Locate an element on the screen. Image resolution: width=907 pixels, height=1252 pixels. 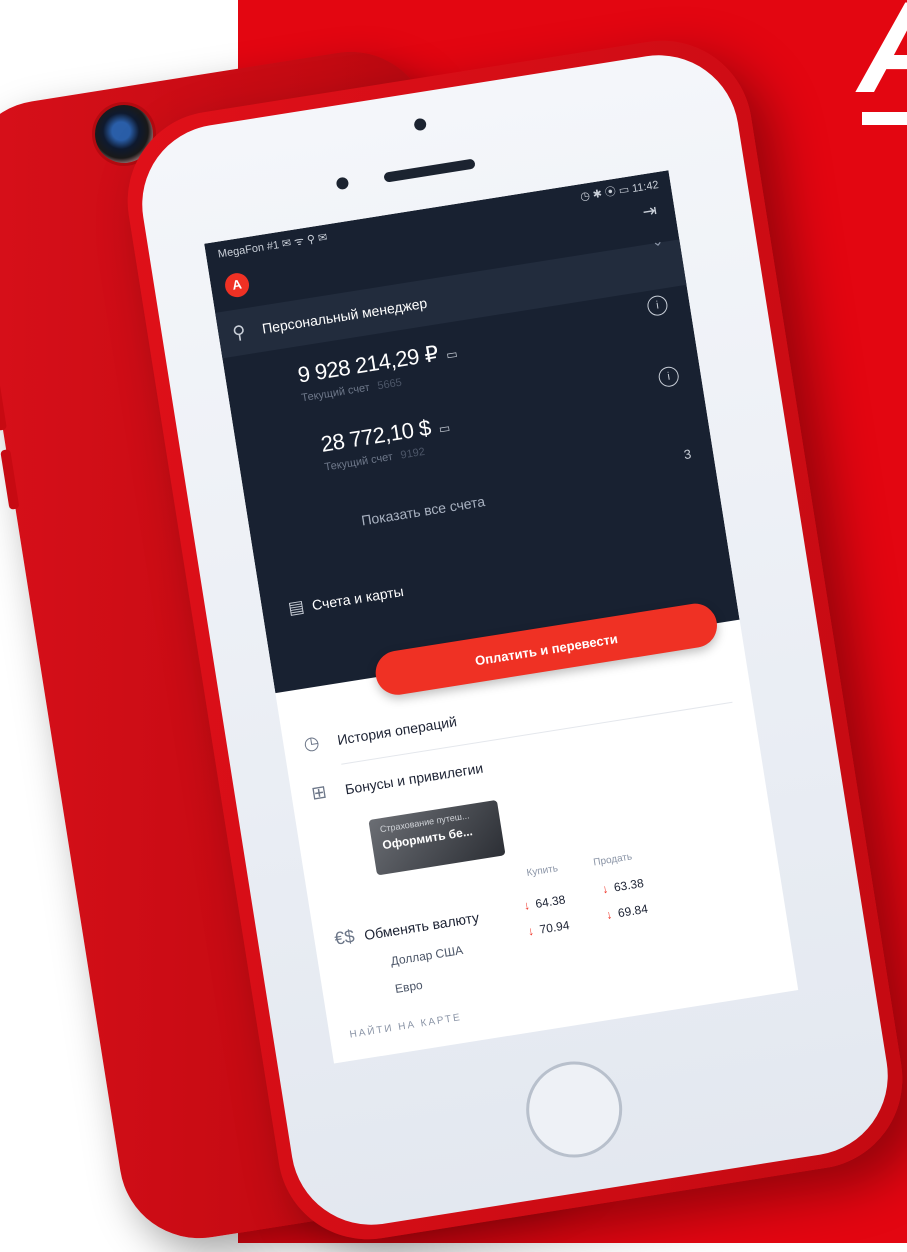
fx-eur-sell: ↓ 69.84 is located at coordinates (627, 912).